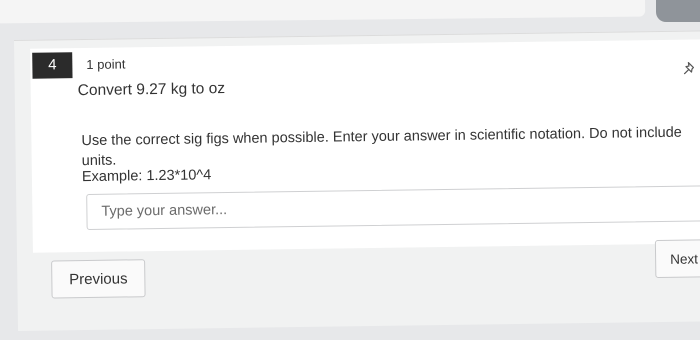 The image size is (700, 340). I want to click on question-number: 4, so click(52, 65).